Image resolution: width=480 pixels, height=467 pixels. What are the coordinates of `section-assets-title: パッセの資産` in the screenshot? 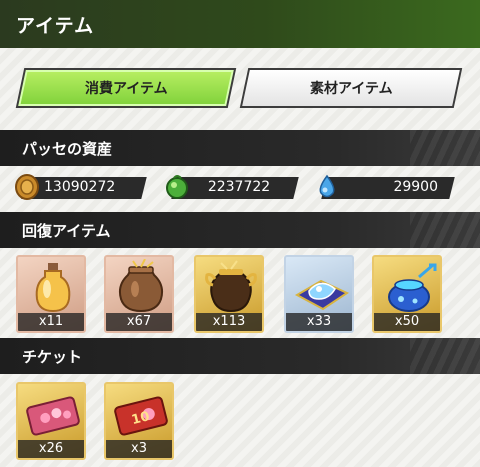 It's located at (67, 149).